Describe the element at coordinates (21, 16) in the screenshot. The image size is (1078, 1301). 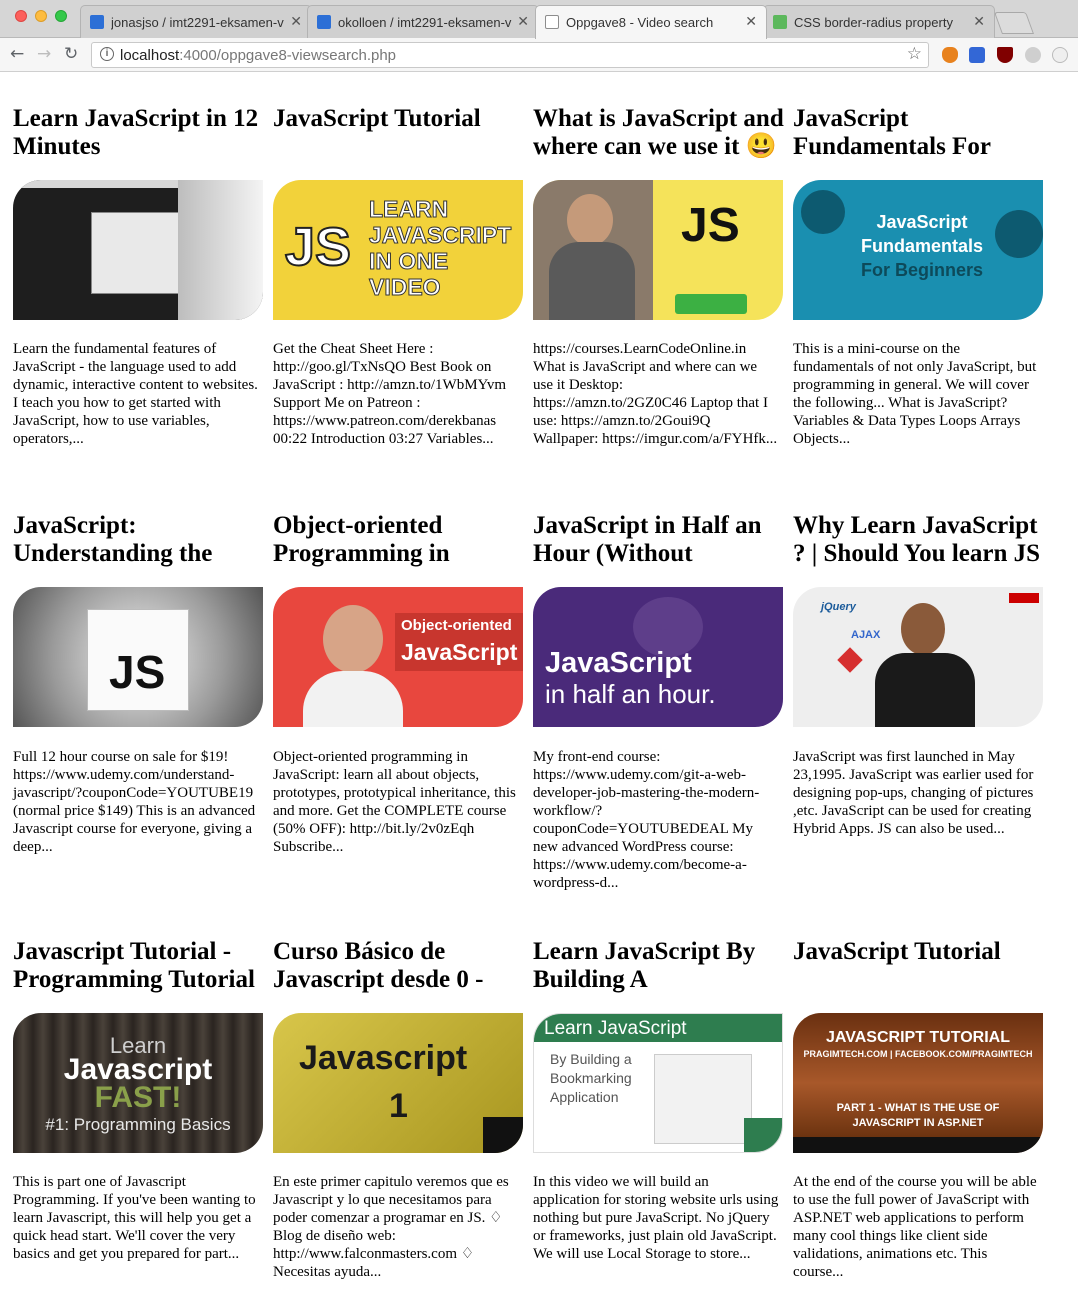
I see `close-window-icon` at that location.